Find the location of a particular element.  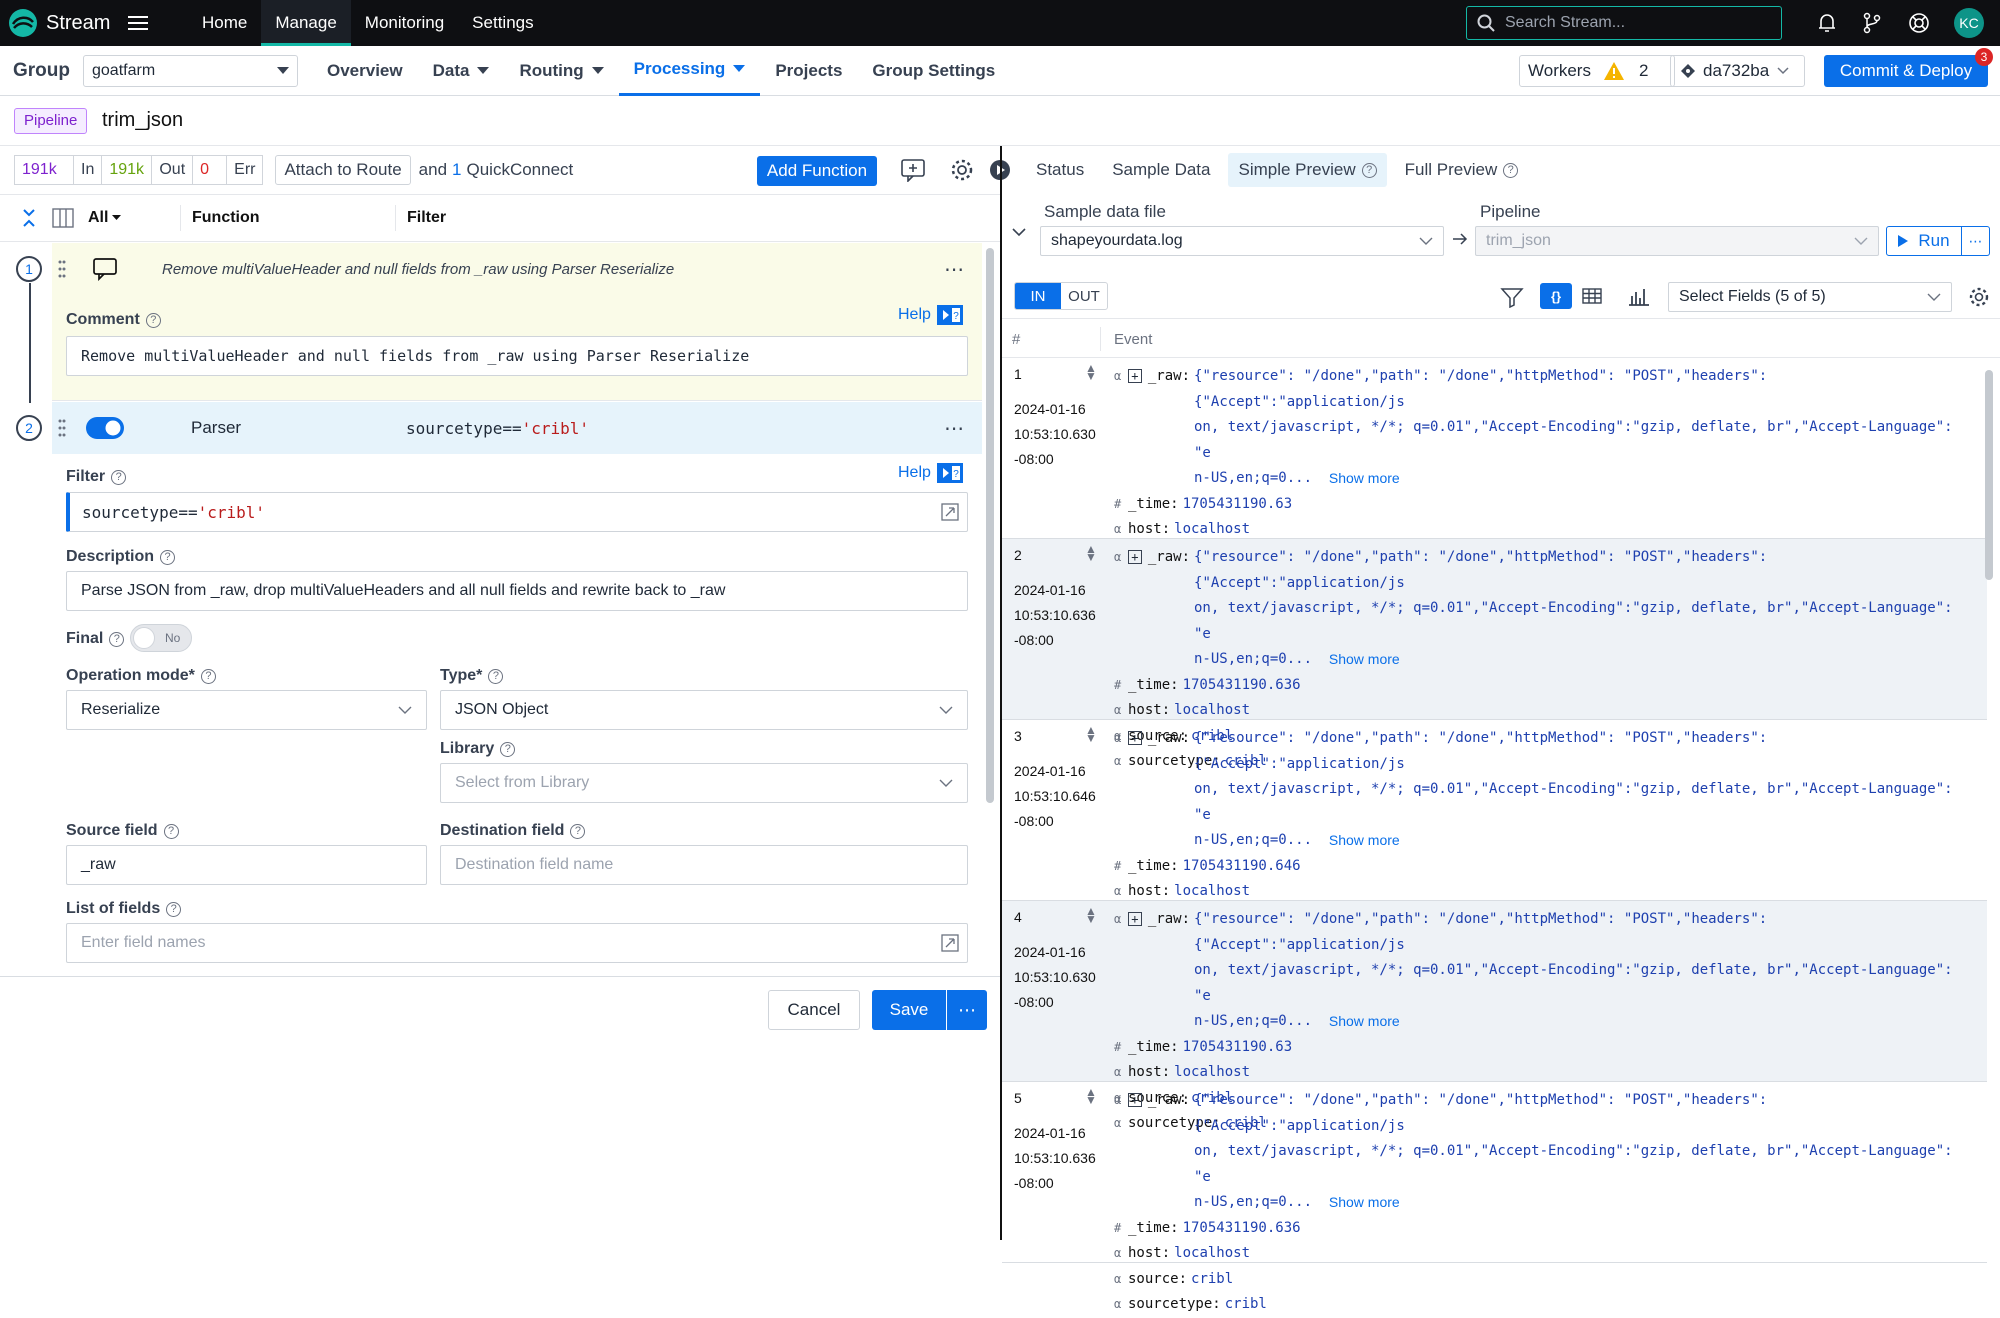

sample-file-select: shapeyourdata.log is located at coordinates (1242, 241).